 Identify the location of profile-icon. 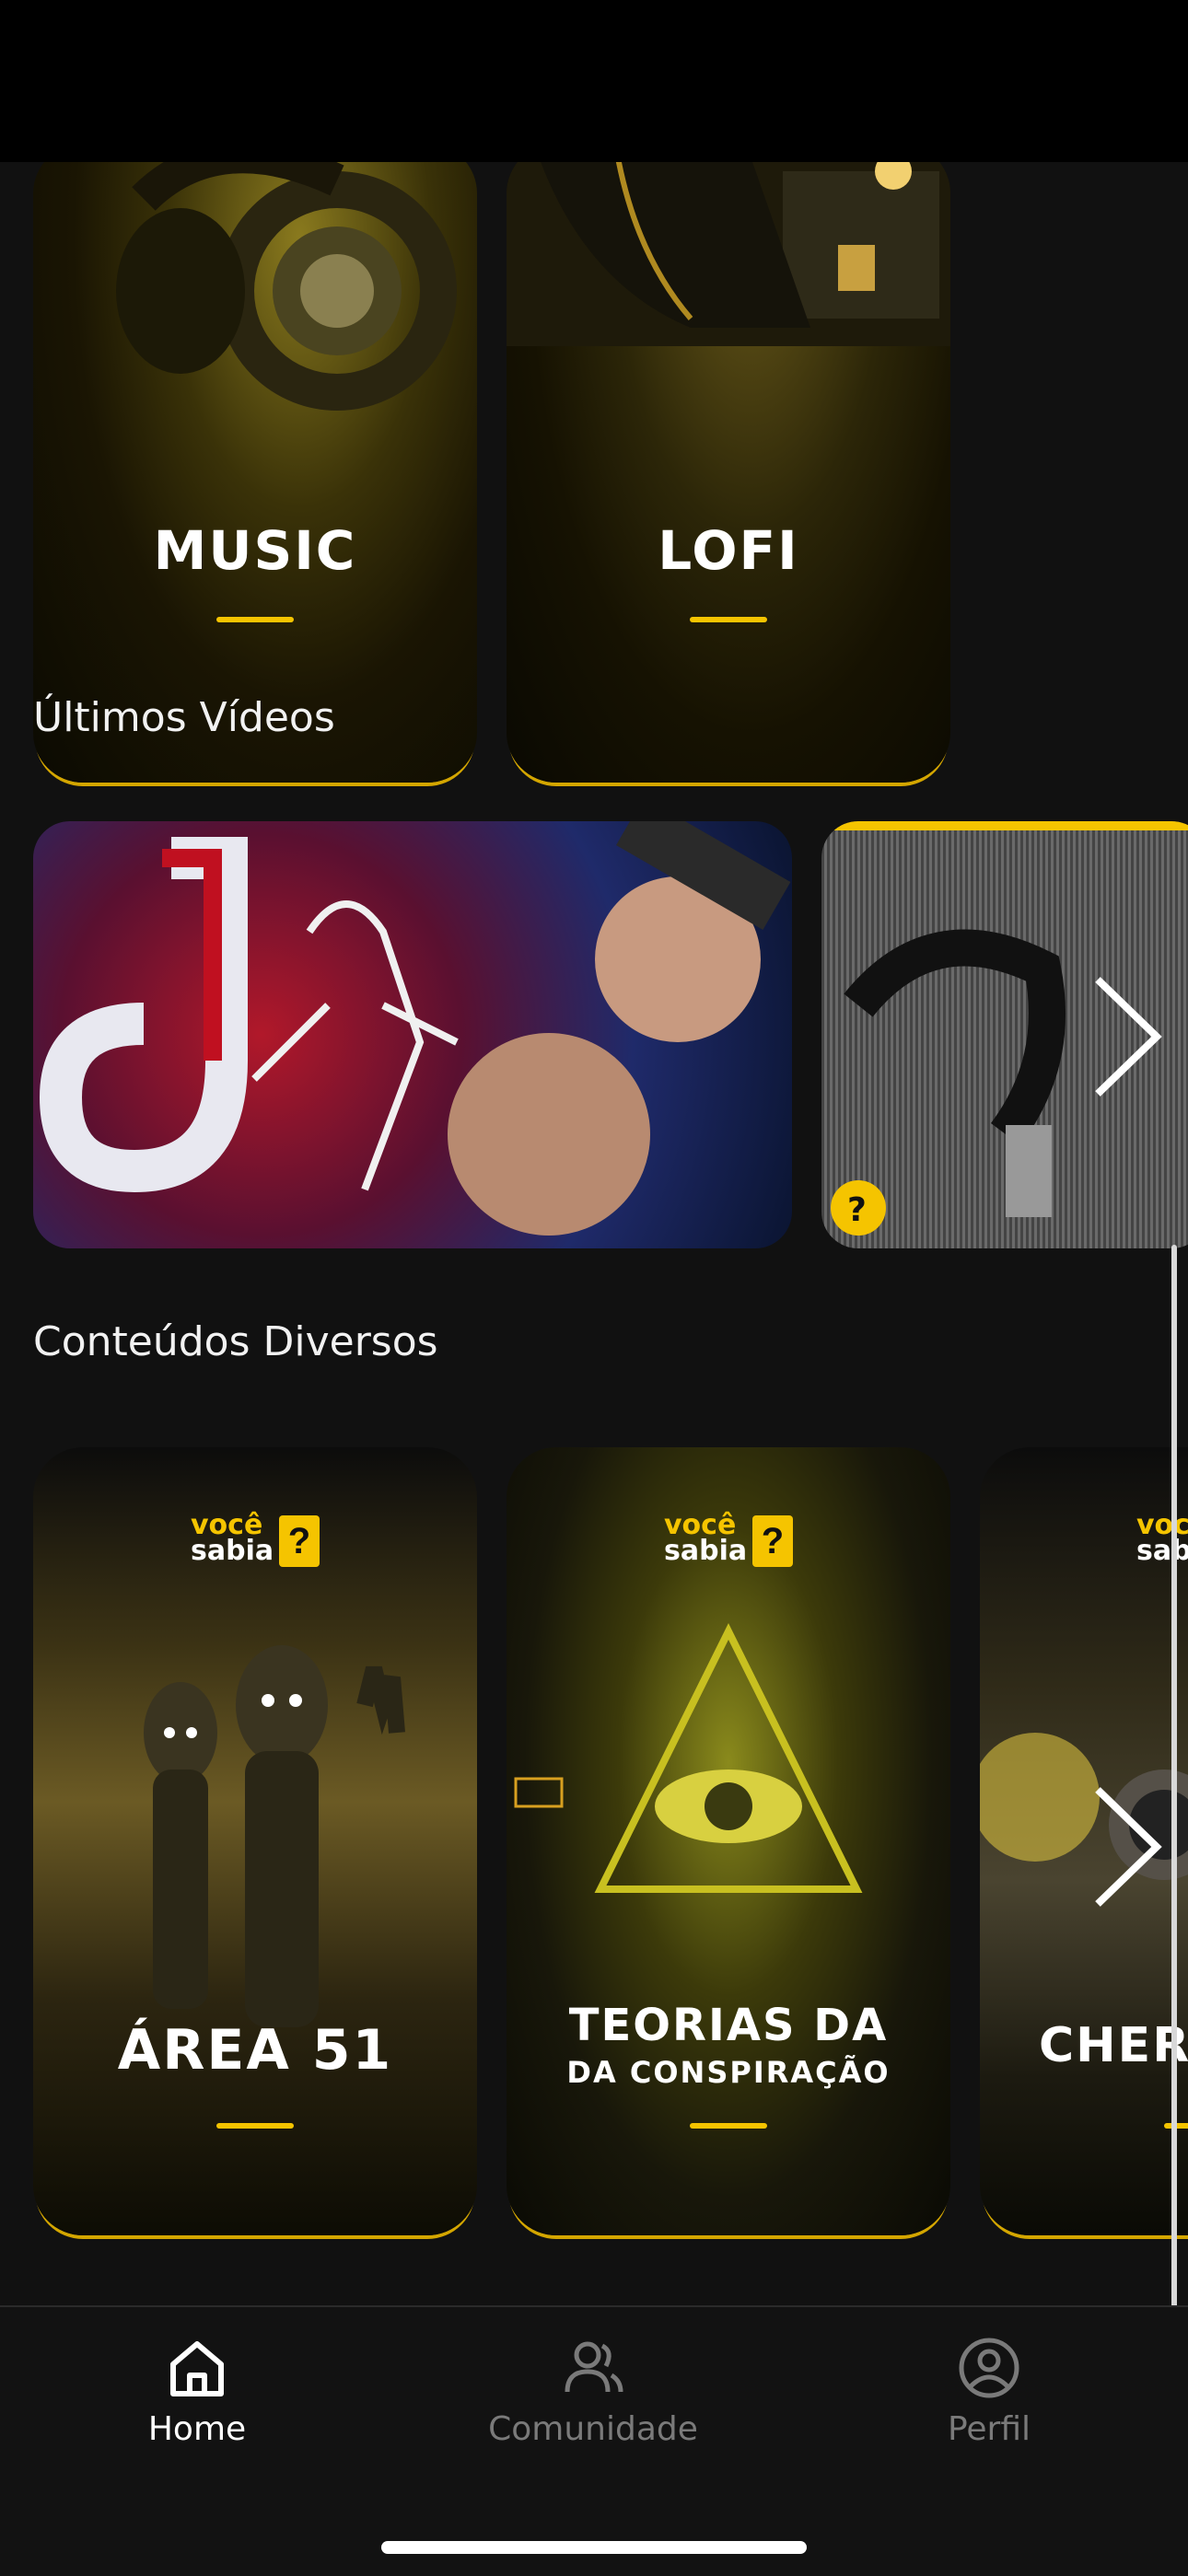
(989, 2368).